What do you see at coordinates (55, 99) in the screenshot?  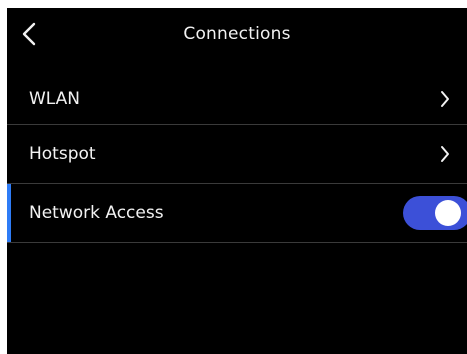 I see `wlan-label: WLAN` at bounding box center [55, 99].